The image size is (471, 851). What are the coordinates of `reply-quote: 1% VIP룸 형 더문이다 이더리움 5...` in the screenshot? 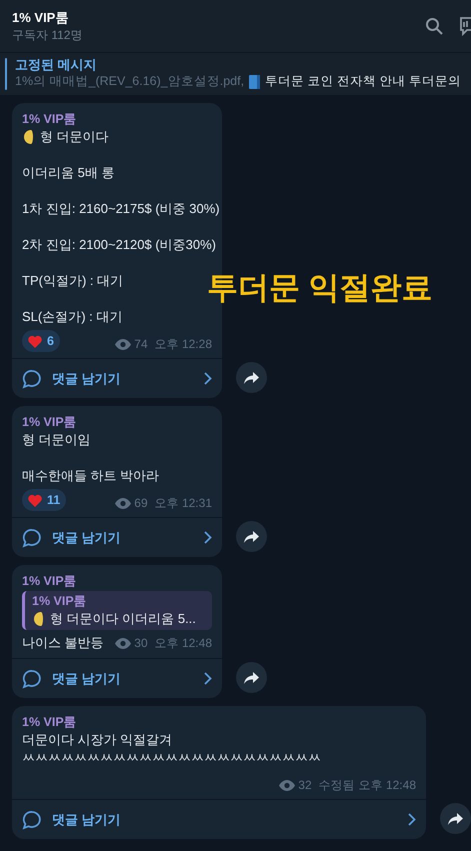 It's located at (117, 610).